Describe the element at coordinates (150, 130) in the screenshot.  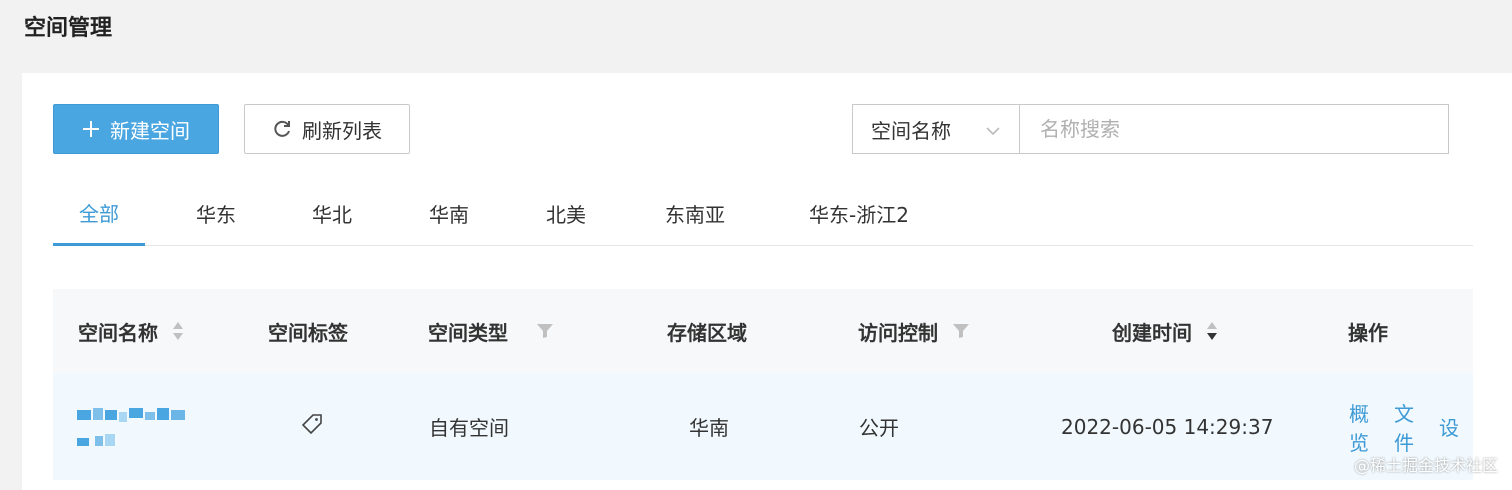
I see `new-space-label: 新建空间` at that location.